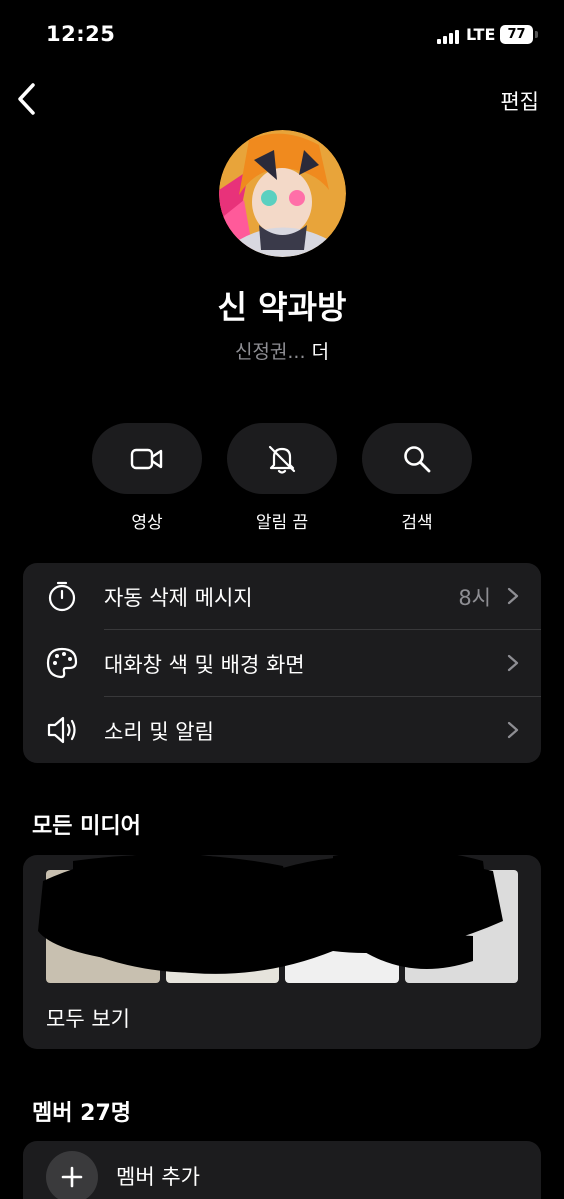  What do you see at coordinates (86, 826) in the screenshot?
I see `media-section-title: 모든 미디어` at bounding box center [86, 826].